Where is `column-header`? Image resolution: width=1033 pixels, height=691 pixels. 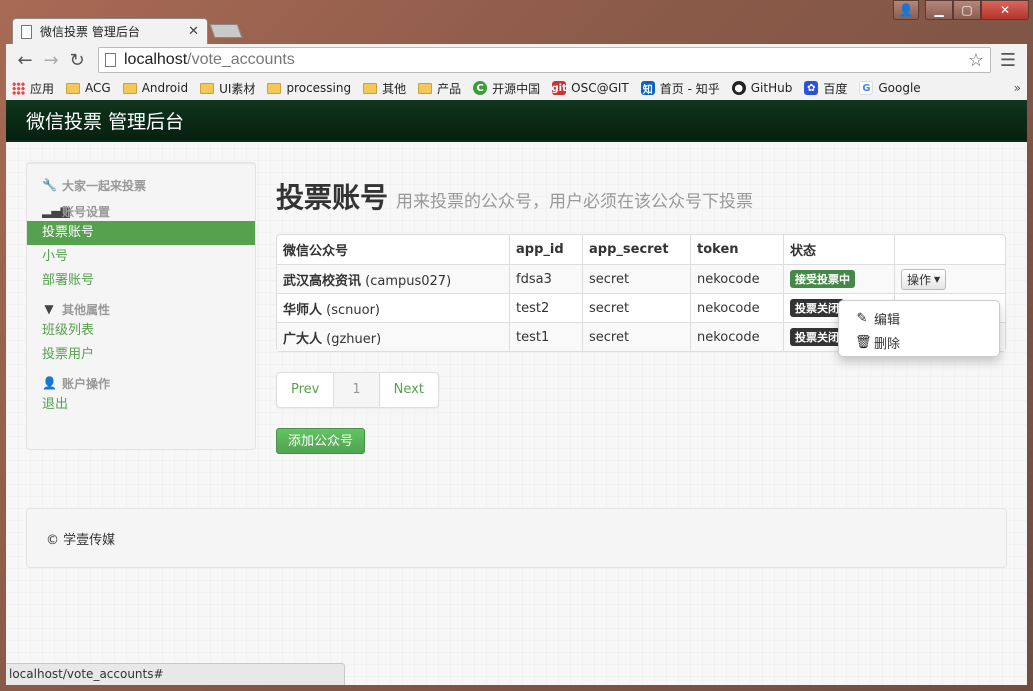
column-header is located at coordinates (949, 249).